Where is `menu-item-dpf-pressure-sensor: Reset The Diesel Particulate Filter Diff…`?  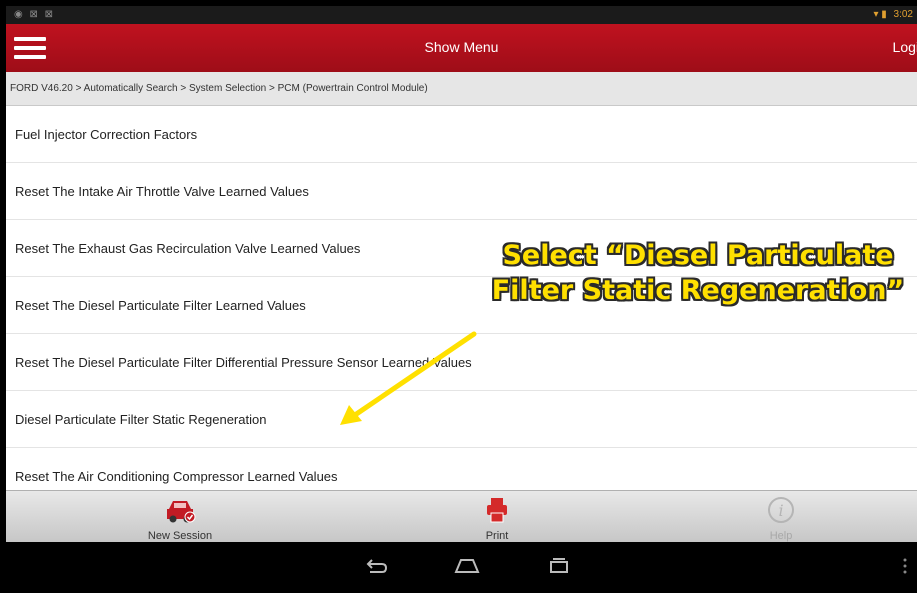
menu-item-dpf-pressure-sensor: Reset The Diesel Particulate Filter Diff… is located at coordinates (461, 362).